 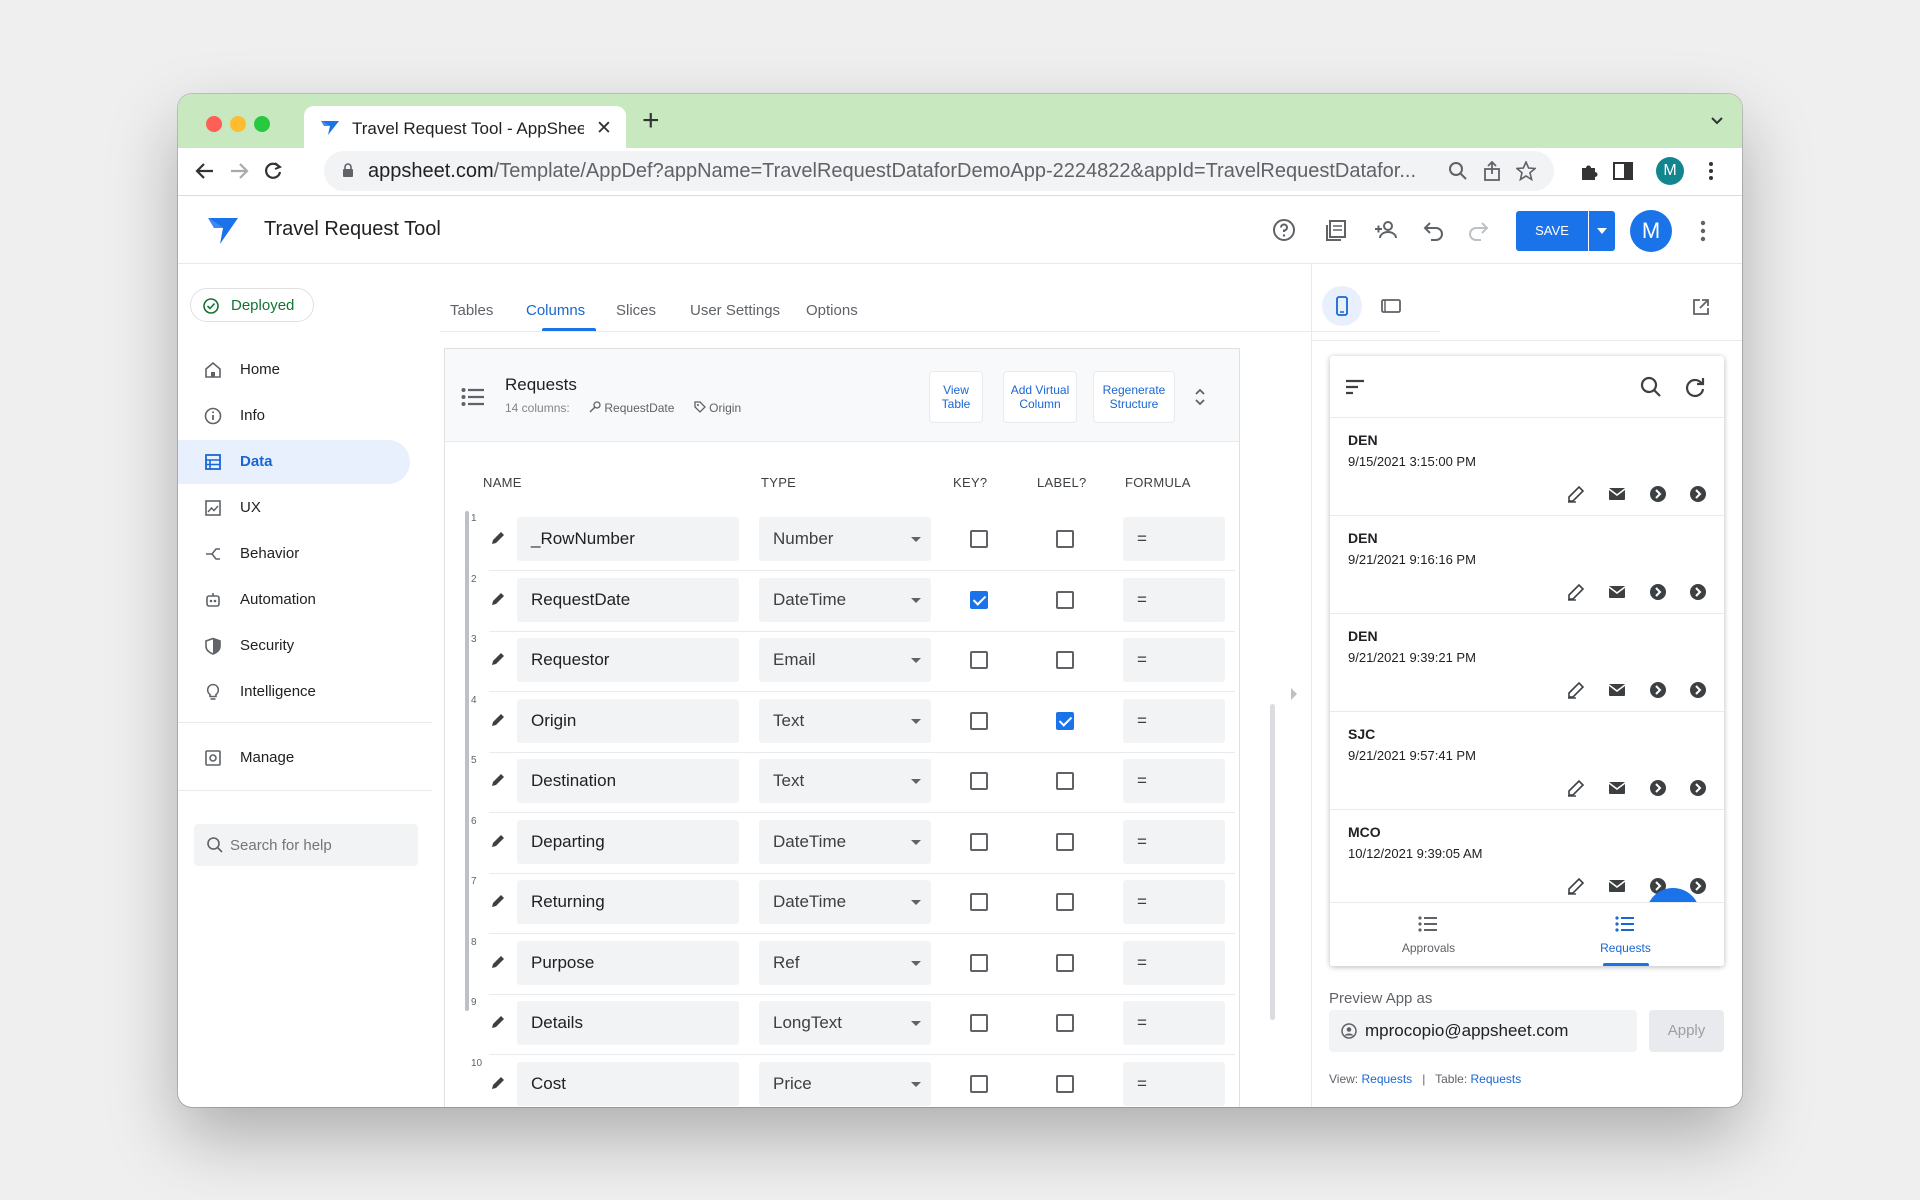 What do you see at coordinates (845, 660) in the screenshot?
I see `column-type-select: Email` at bounding box center [845, 660].